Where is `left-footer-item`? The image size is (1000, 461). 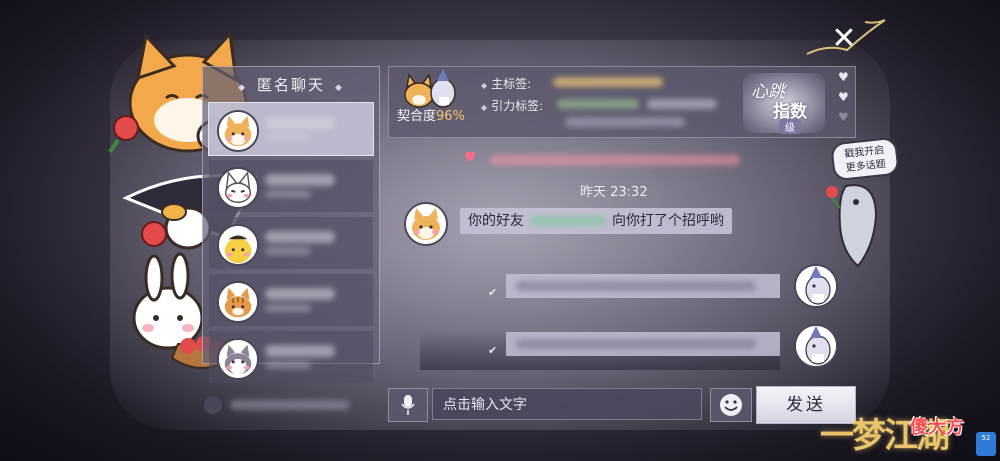
left-footer-item is located at coordinates (279, 405).